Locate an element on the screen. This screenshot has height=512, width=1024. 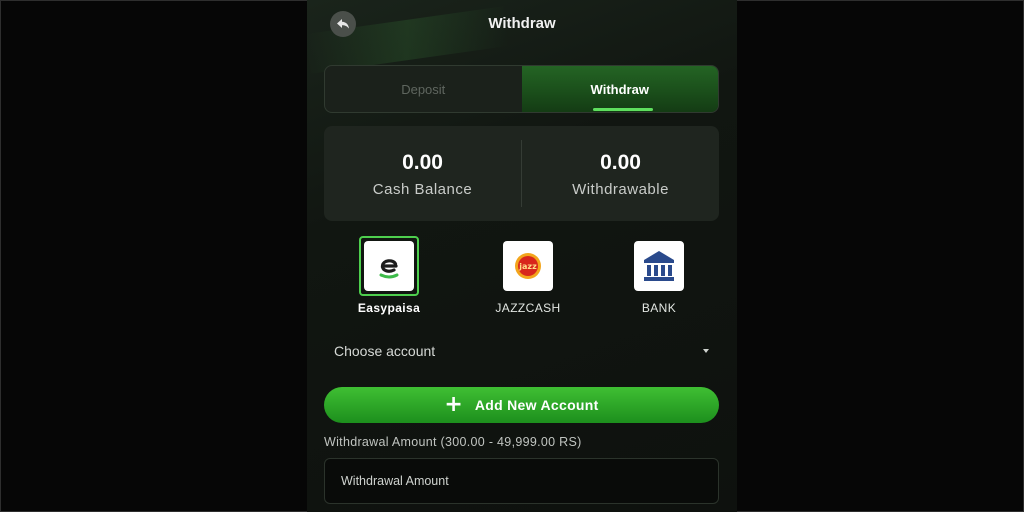
easypaisa-icon is located at coordinates (389, 266).